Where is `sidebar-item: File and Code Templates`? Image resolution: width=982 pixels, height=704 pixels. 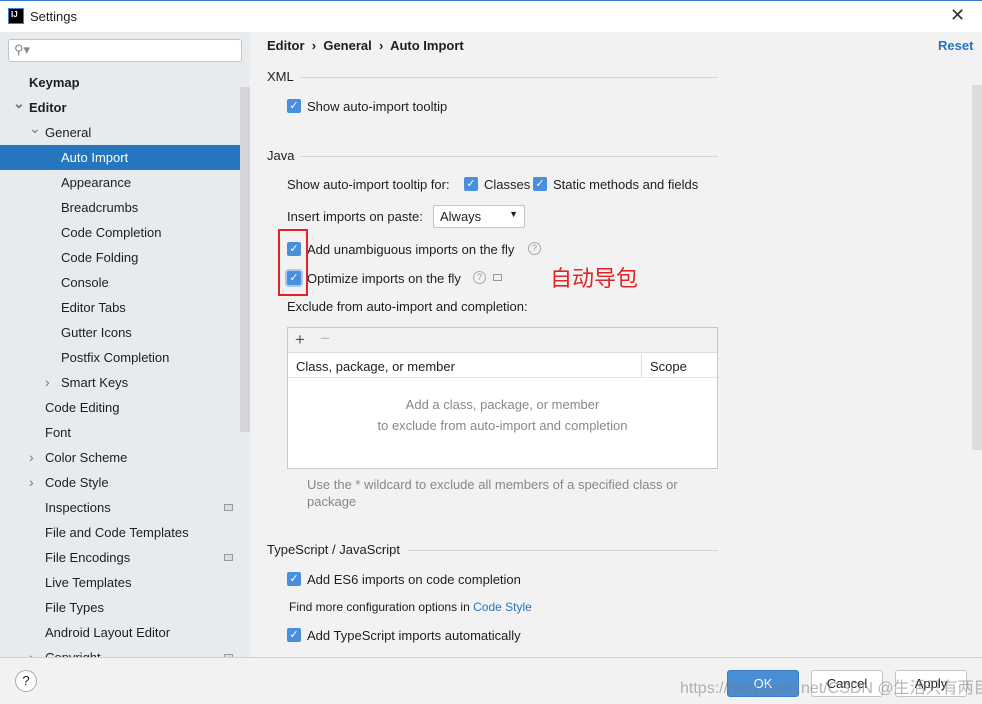
sidebar-item: File and Code Templates is located at coordinates (120, 532).